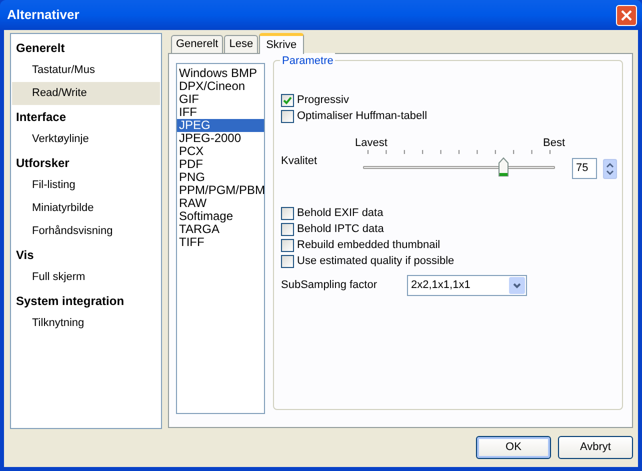 The width and height of the screenshot is (642, 471). I want to click on format-item: PDF, so click(220, 164).